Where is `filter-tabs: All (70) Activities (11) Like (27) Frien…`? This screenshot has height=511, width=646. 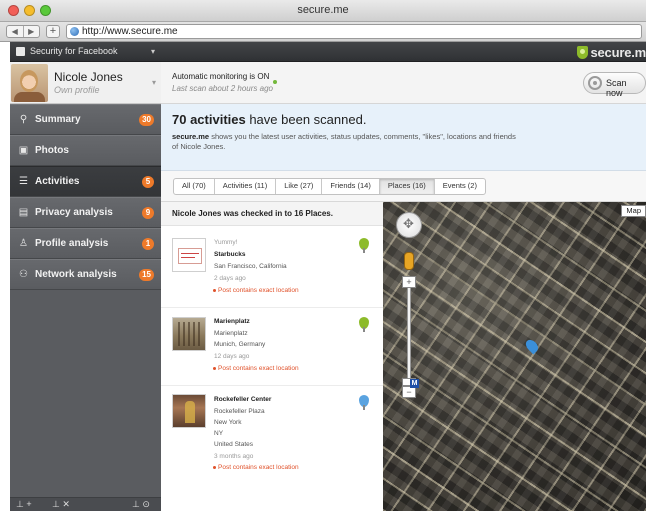
filter-tabs: All (70) Activities (11) Like (27) Frien… is located at coordinates (329, 186).